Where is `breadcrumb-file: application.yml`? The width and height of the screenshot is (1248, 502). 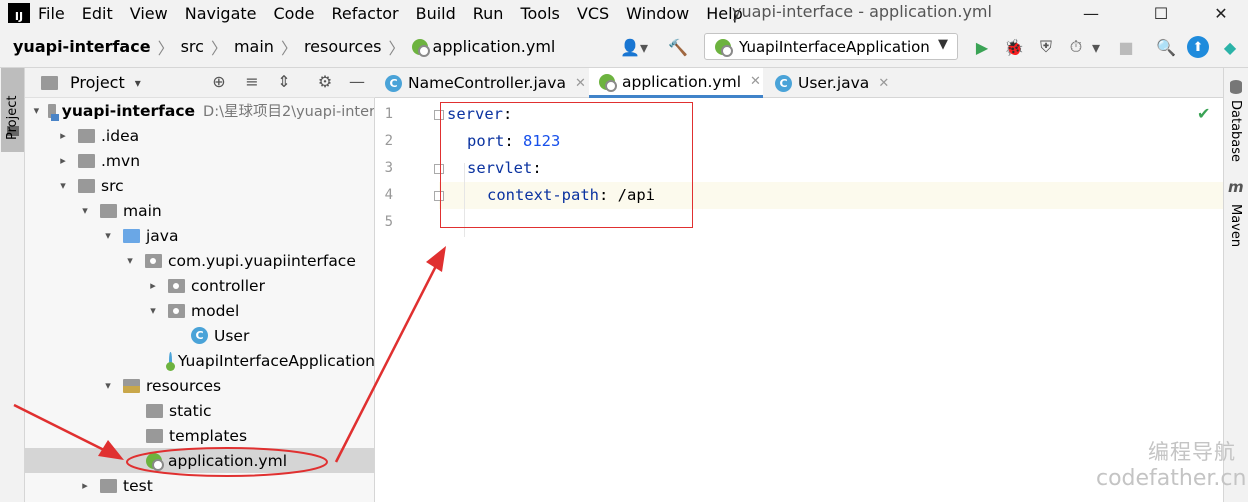
breadcrumb-file: application.yml is located at coordinates (483, 47).